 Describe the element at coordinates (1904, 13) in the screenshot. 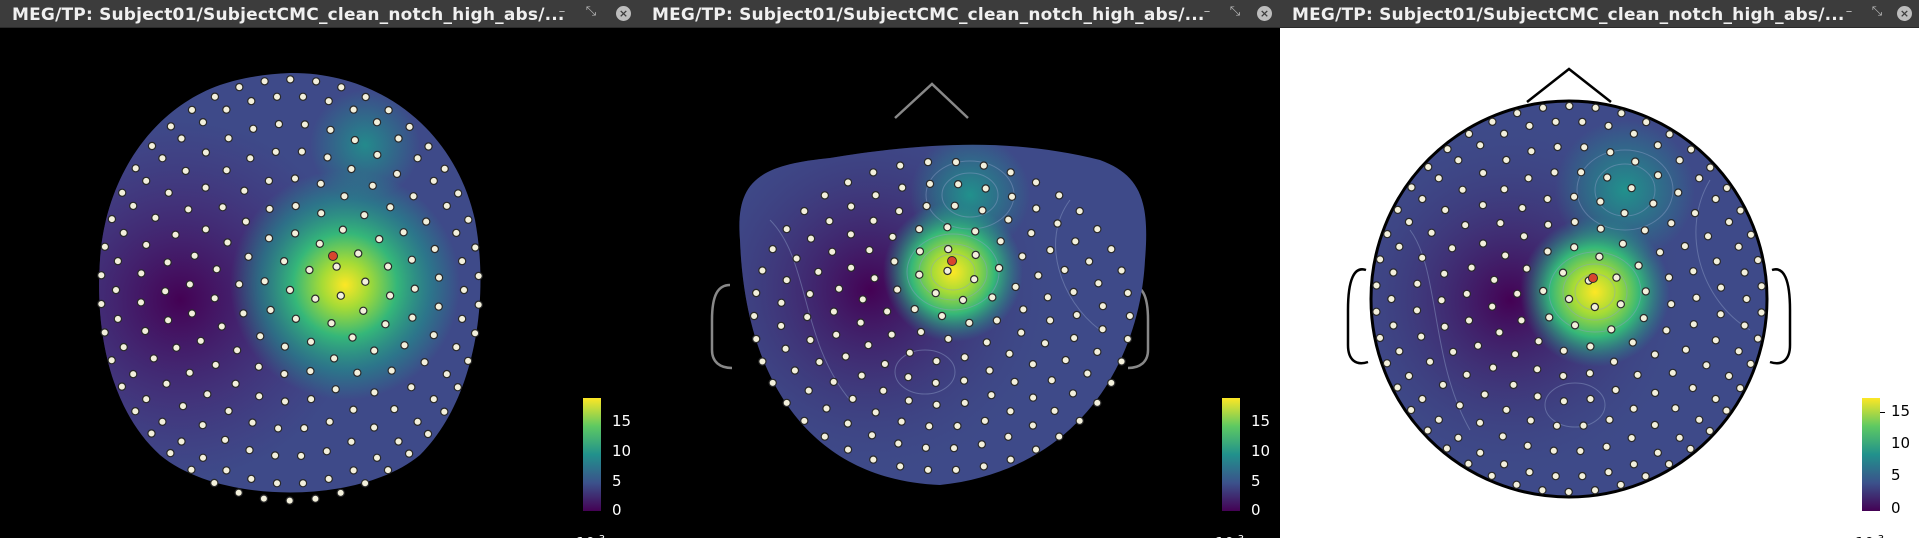

I see `close-icon: ×` at that location.